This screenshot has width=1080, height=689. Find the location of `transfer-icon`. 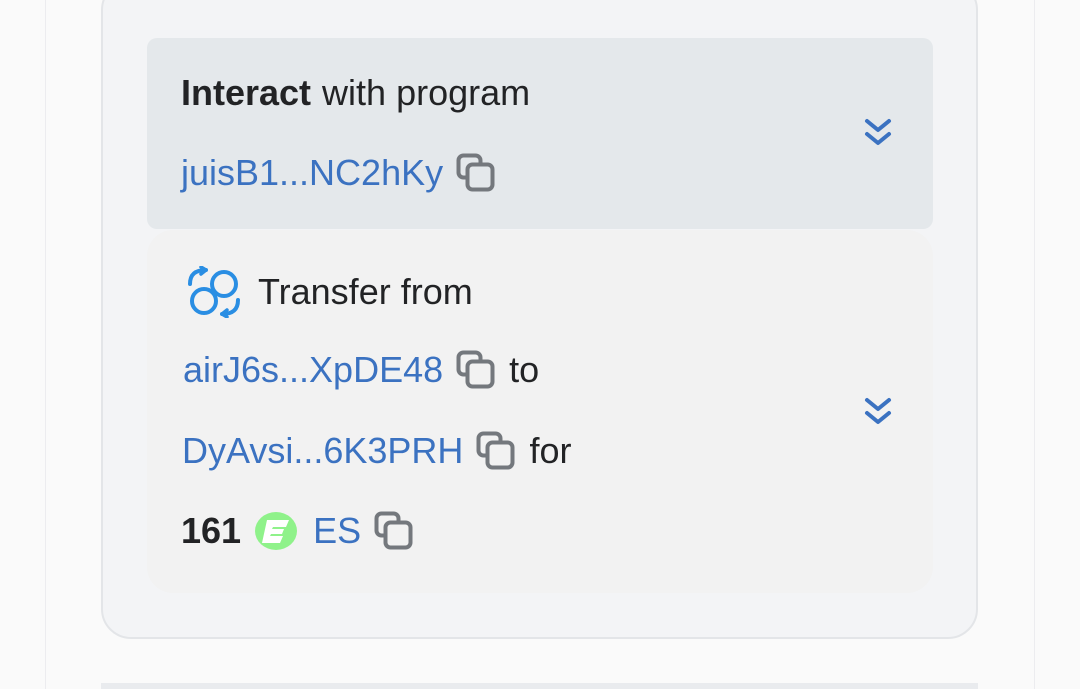

transfer-icon is located at coordinates (214, 292).